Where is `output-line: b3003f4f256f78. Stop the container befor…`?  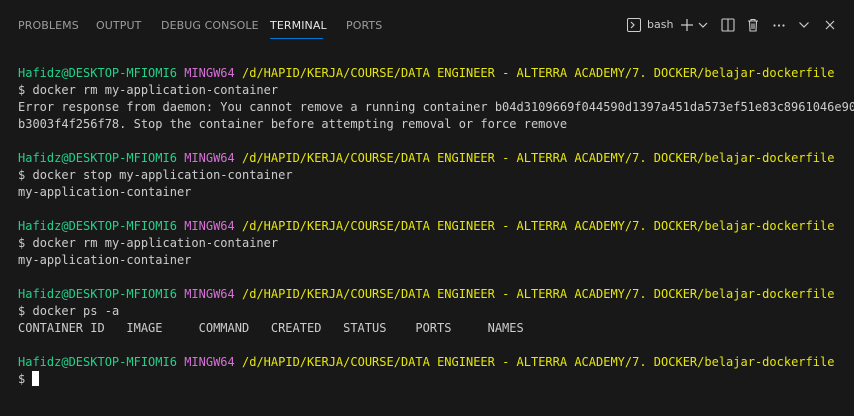
output-line: b3003f4f256f78. Stop the container befor… is located at coordinates (293, 124).